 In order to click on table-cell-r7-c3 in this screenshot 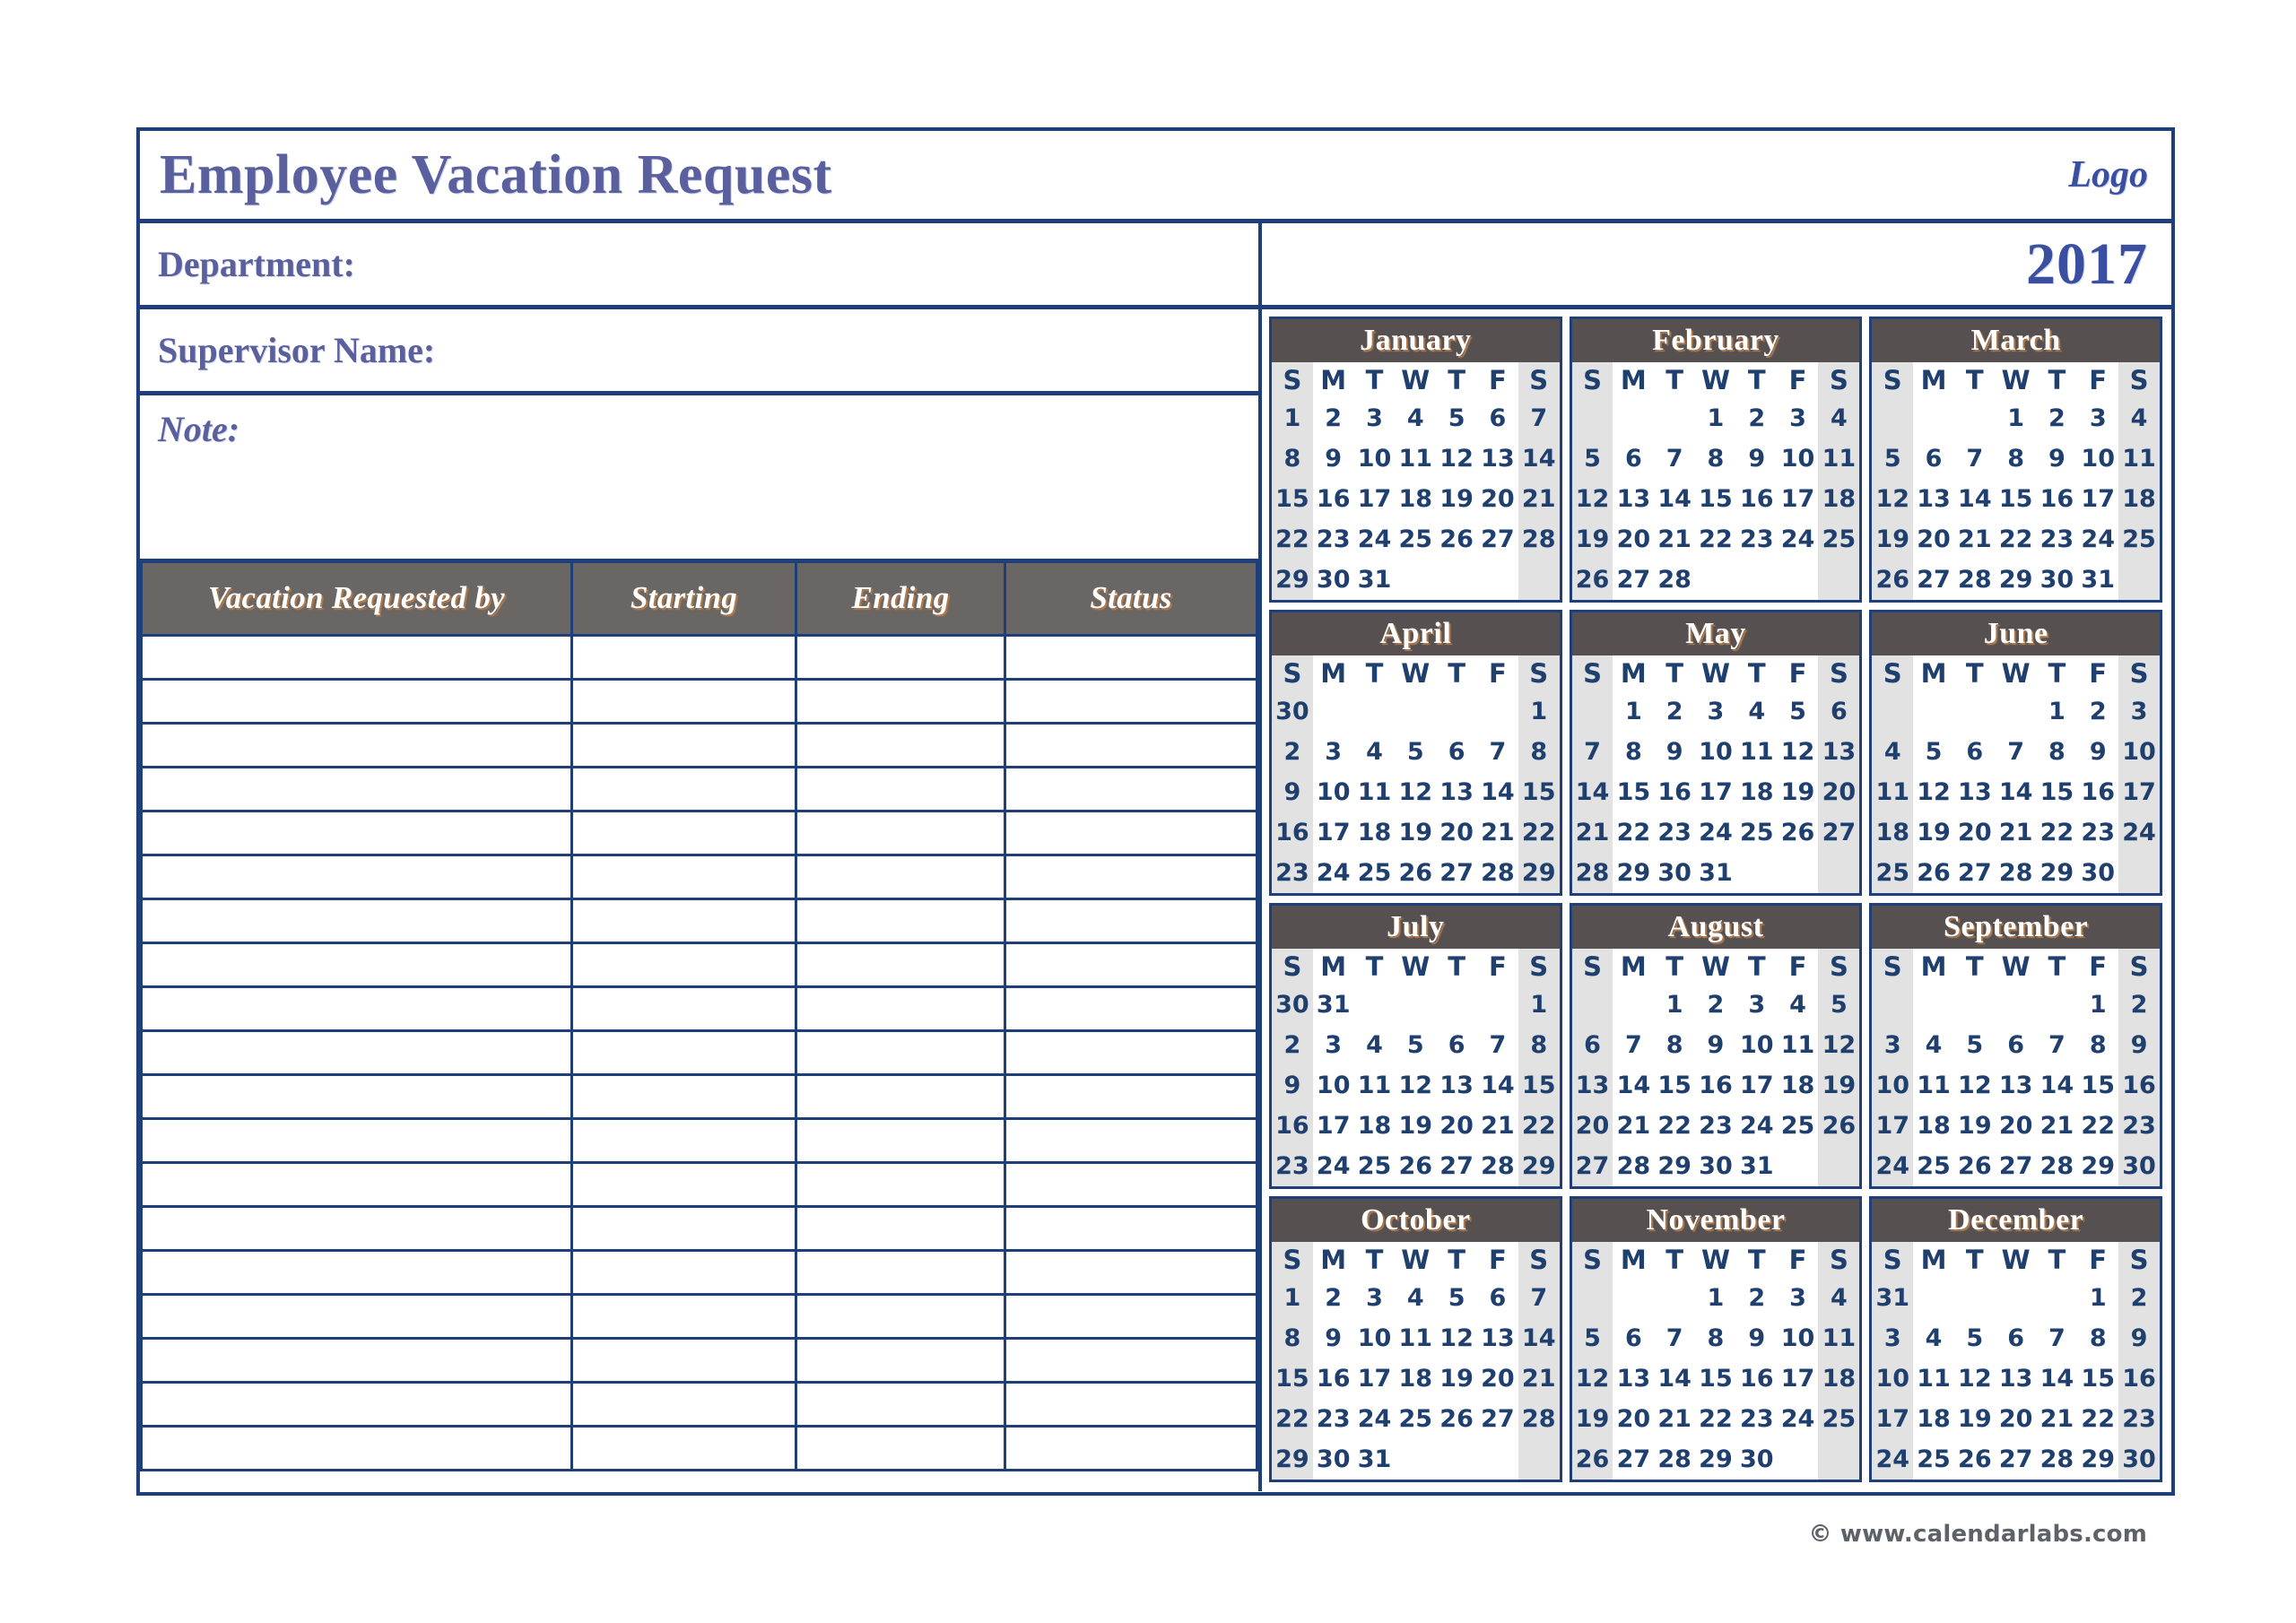, I will do `click(1131, 964)`.